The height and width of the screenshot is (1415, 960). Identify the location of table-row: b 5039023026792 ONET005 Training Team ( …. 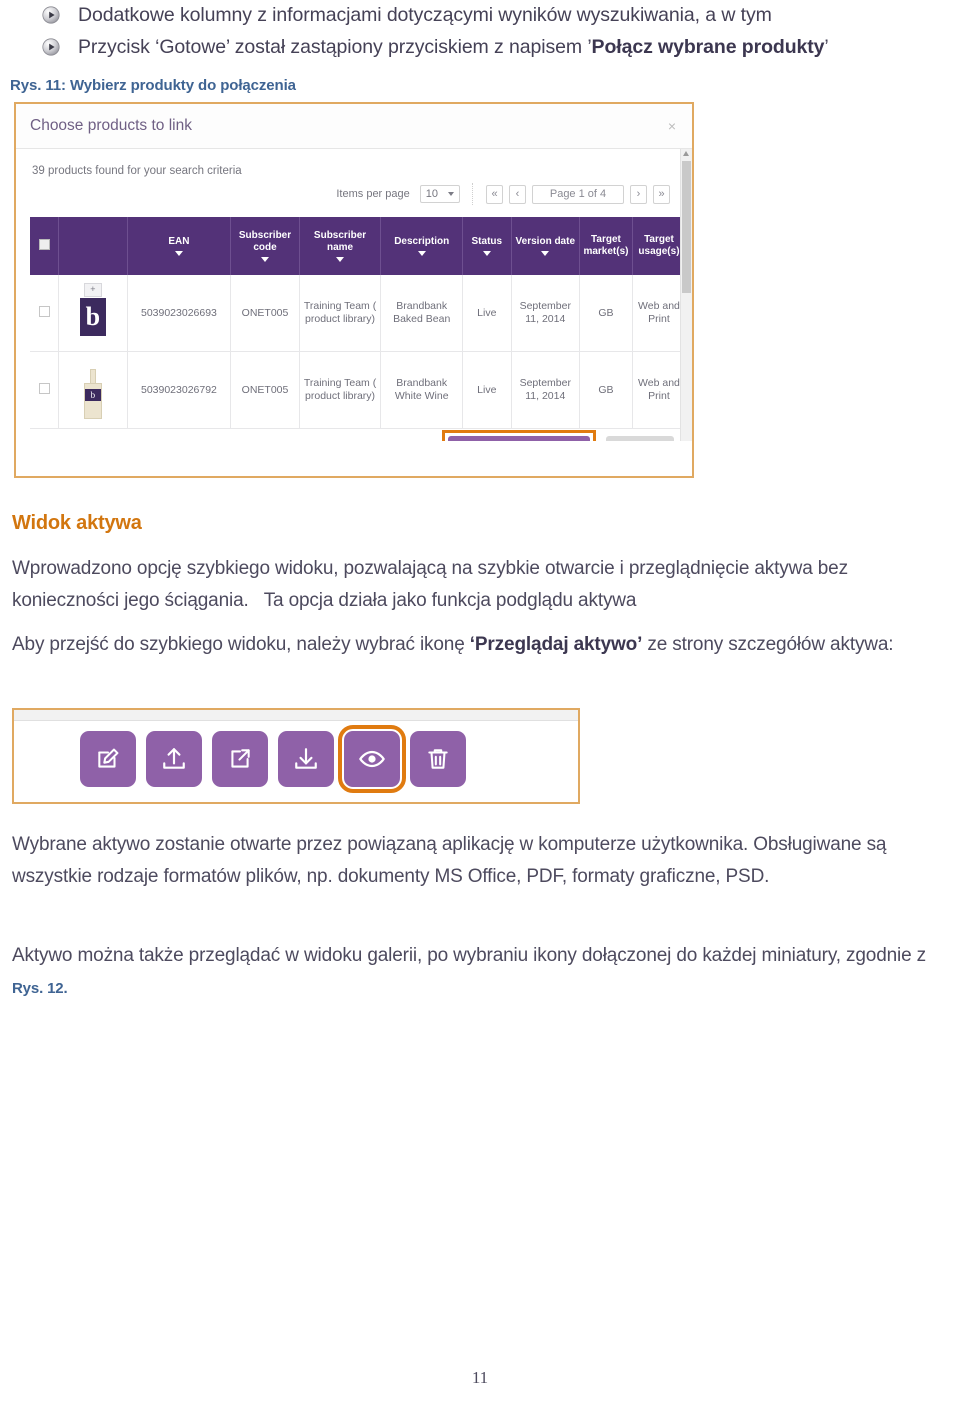
(358, 390).